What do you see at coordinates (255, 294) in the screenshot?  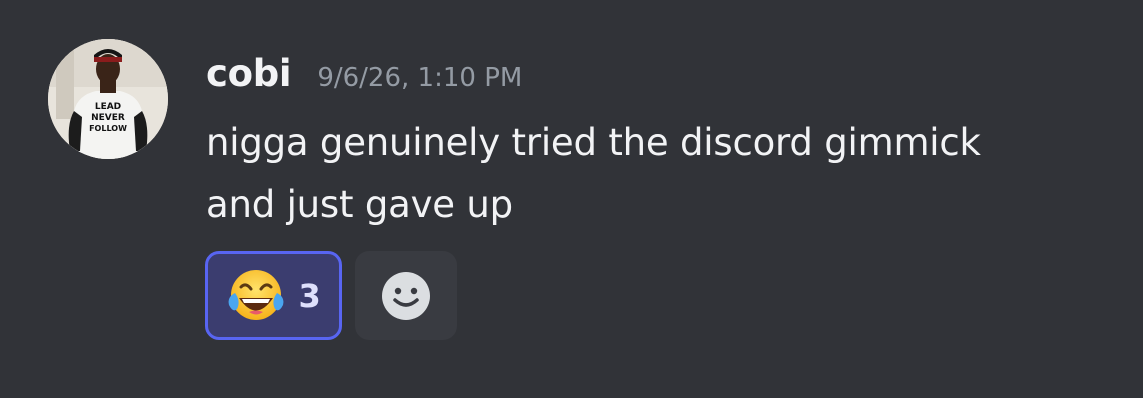 I see `joy-emoji-icon` at bounding box center [255, 294].